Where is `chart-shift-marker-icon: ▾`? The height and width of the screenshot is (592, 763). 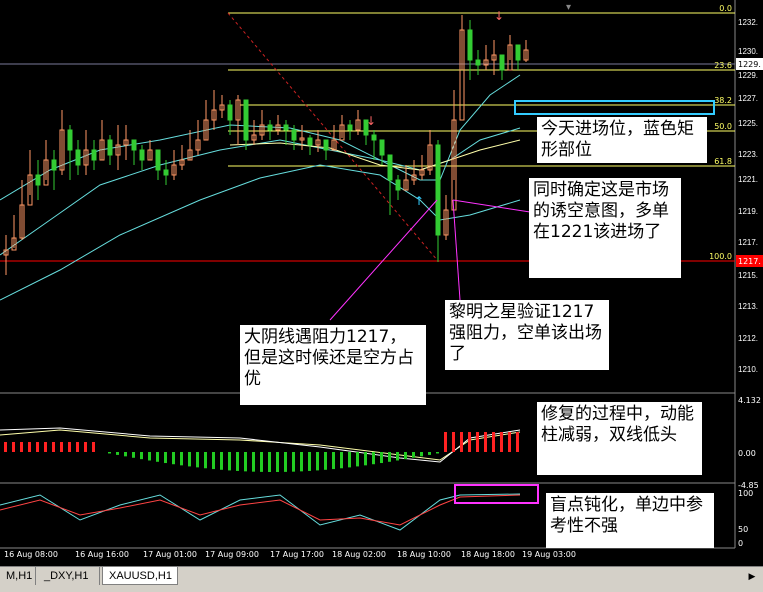 chart-shift-marker-icon: ▾ is located at coordinates (568, 7).